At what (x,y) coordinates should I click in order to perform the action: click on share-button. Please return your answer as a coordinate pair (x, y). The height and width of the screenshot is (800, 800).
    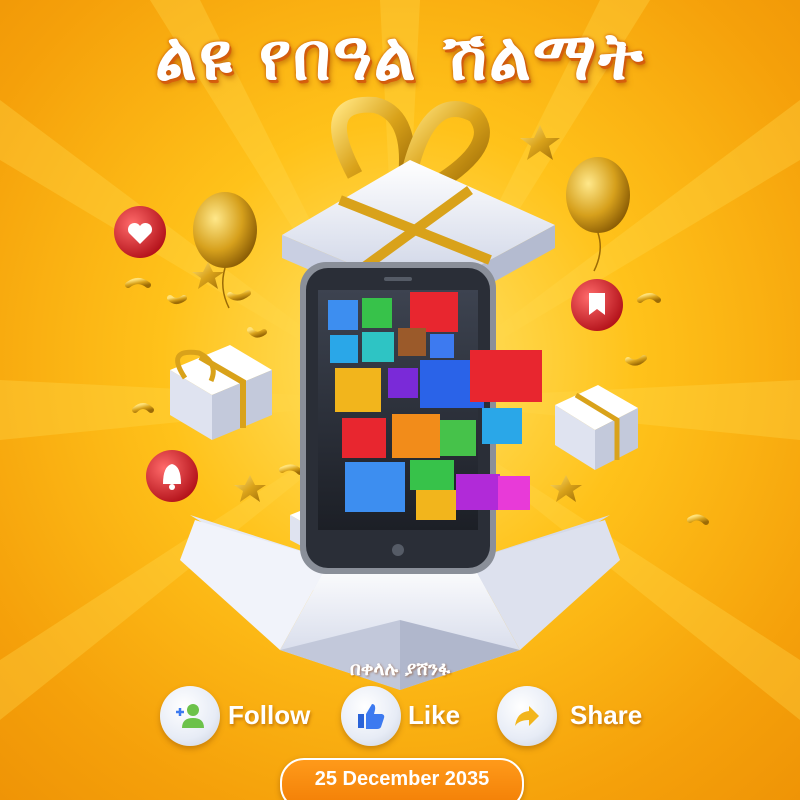
    Looking at the image, I should click on (527, 716).